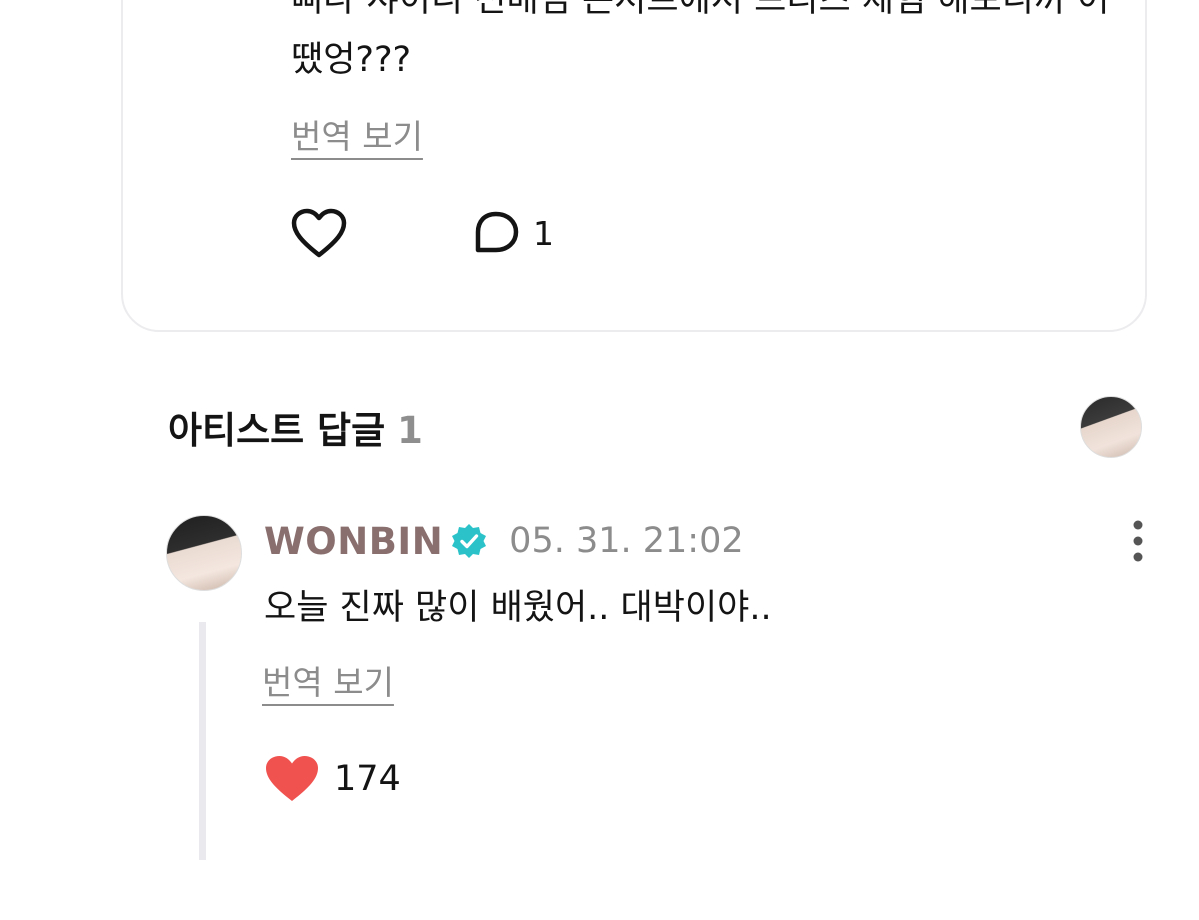 The width and height of the screenshot is (1199, 920). I want to click on artist-avatar-small, so click(1111, 427).